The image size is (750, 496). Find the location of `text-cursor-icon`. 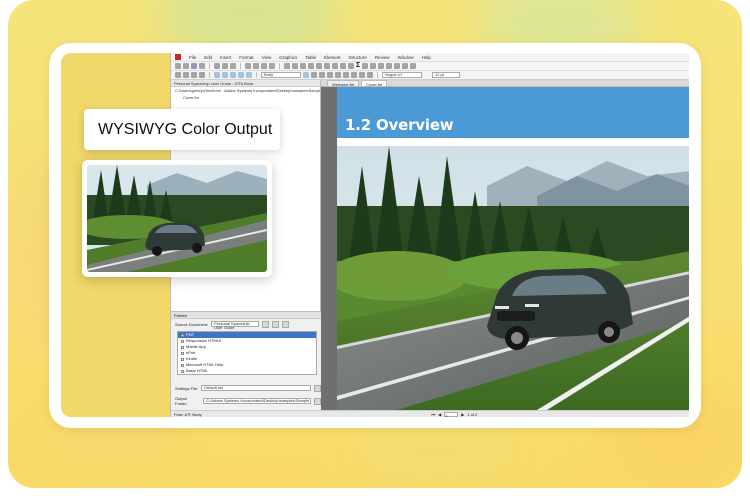

text-cursor-icon is located at coordinates (306, 75).